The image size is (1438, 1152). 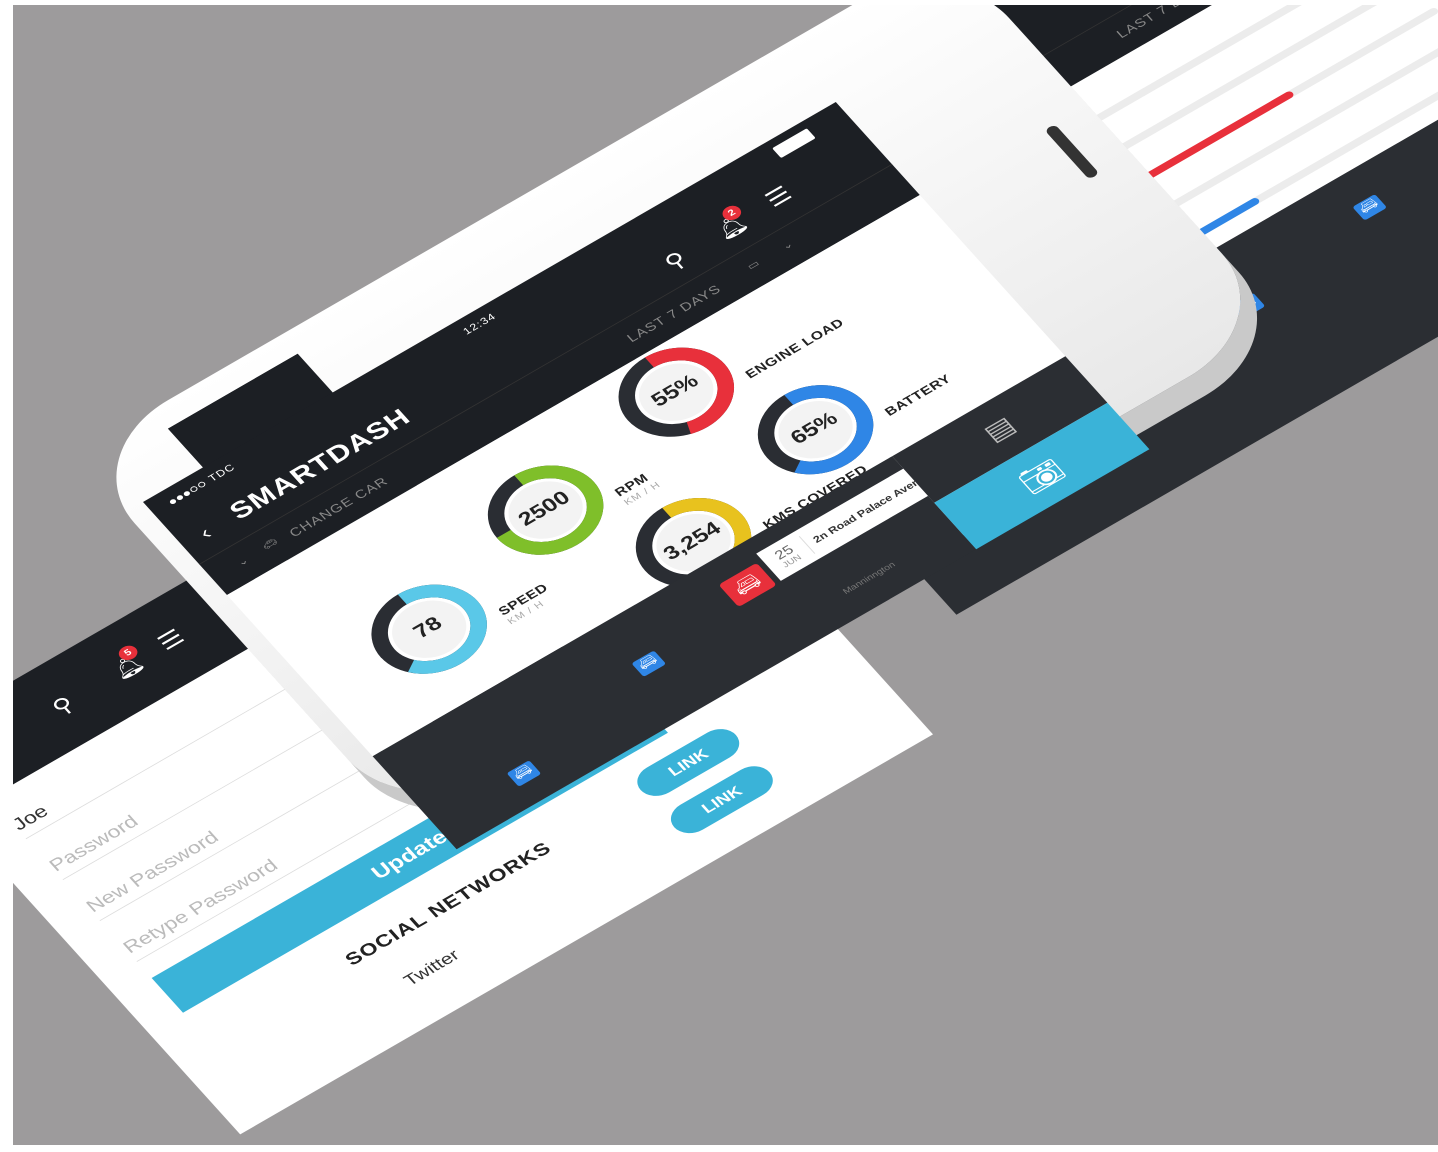 I want to click on news-icon: ▤, so click(x=1000, y=429).